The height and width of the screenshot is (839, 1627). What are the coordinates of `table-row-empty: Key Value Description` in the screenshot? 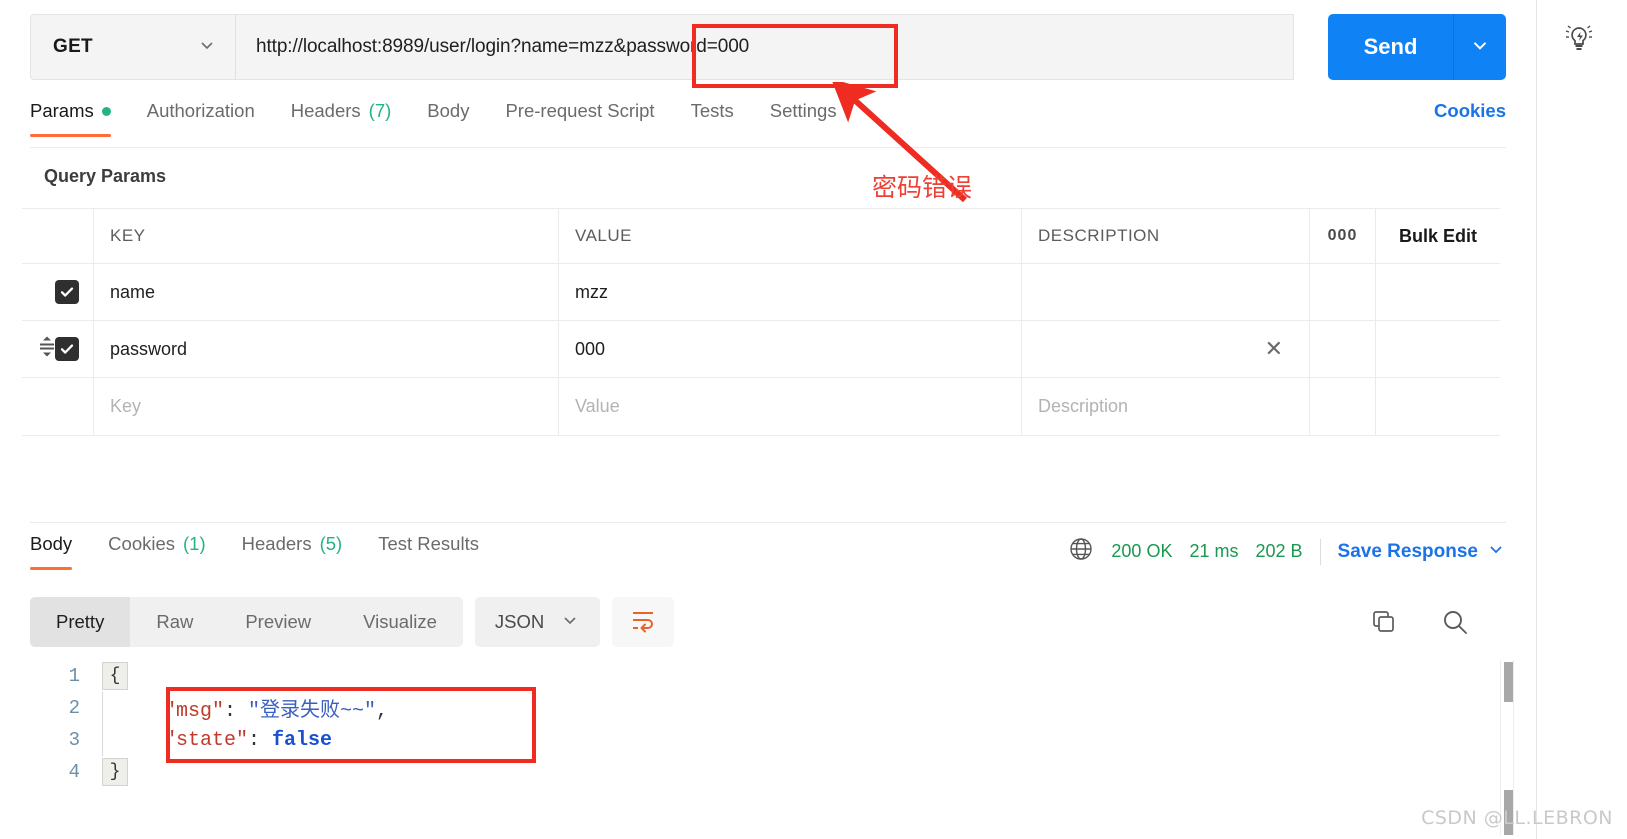 It's located at (761, 406).